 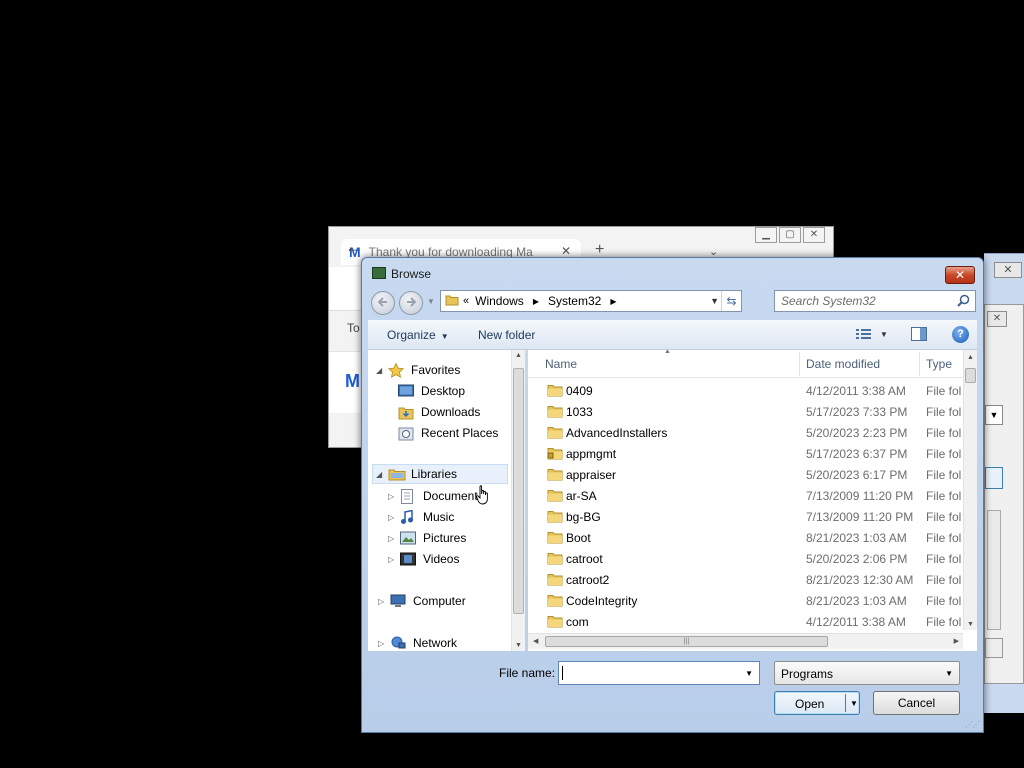 I want to click on tree-item-favorites: ◢ Favorites, so click(x=418, y=370).